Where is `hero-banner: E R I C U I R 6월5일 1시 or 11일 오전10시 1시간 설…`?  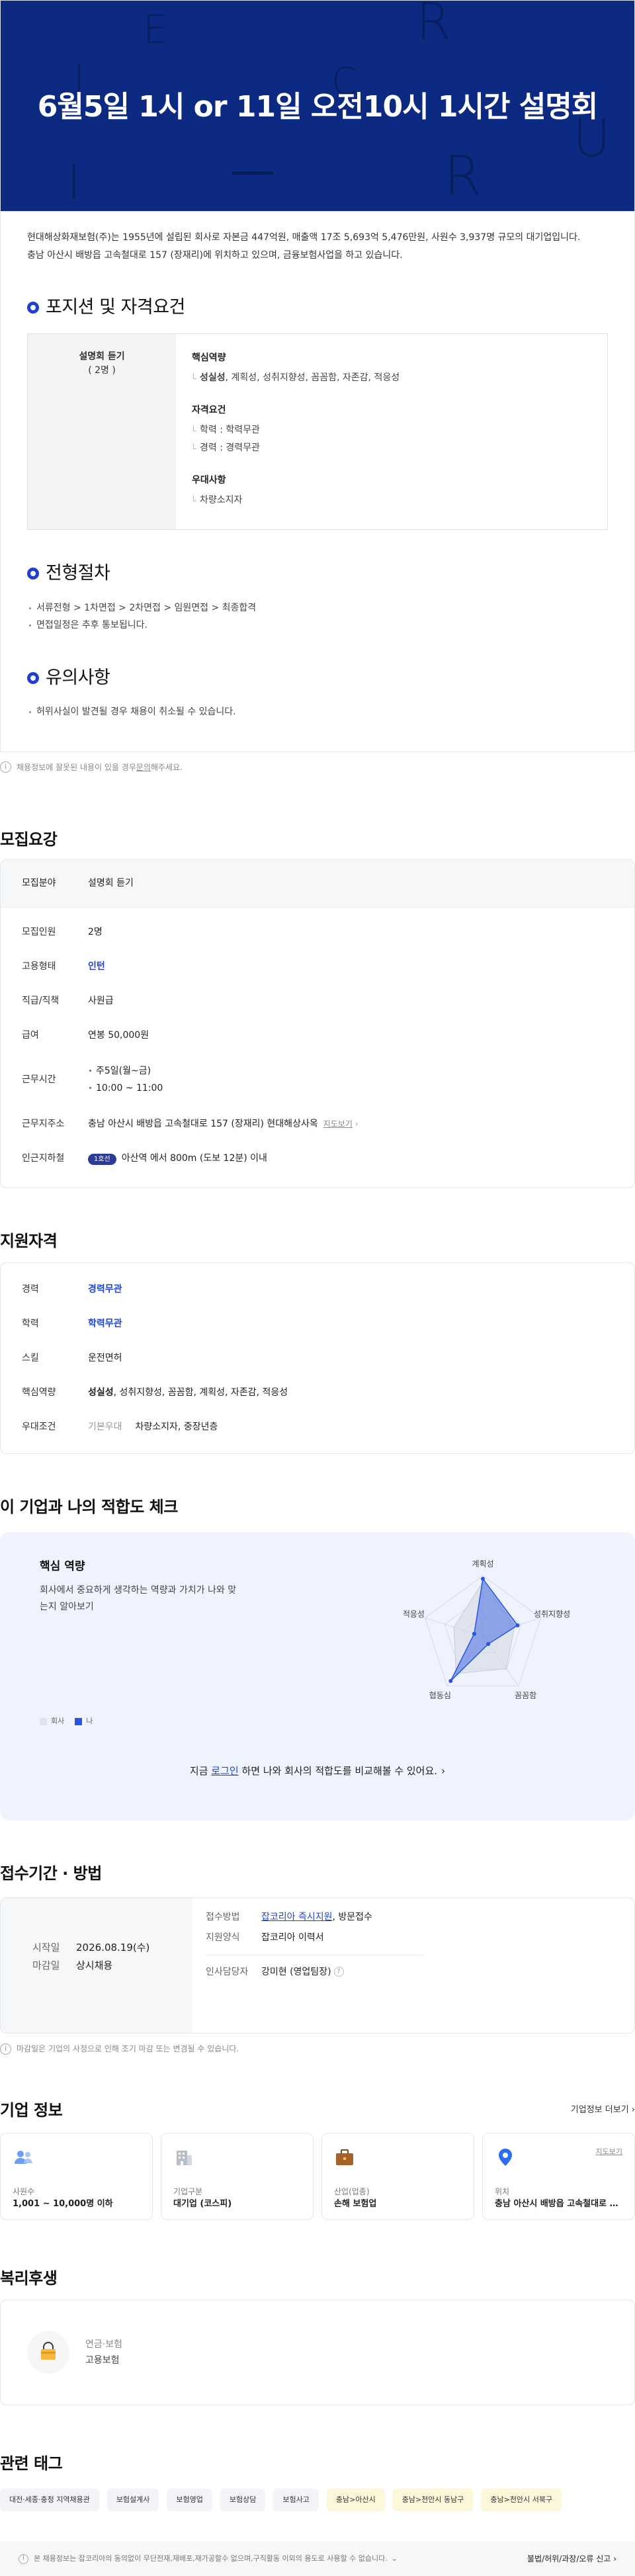
hero-banner: E R I C U I R 6월5일 1시 or 11일 오전10시 1시간 설… is located at coordinates (317, 106).